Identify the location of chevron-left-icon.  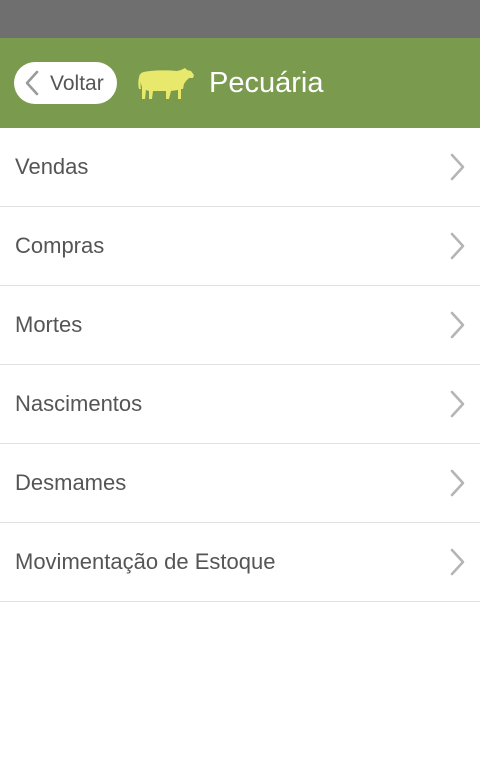
(32, 83).